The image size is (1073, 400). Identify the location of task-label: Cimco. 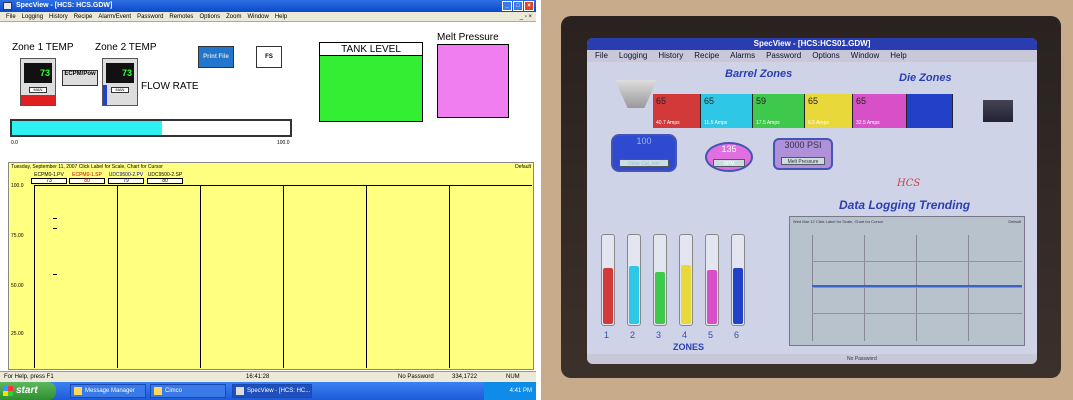
(174, 391).